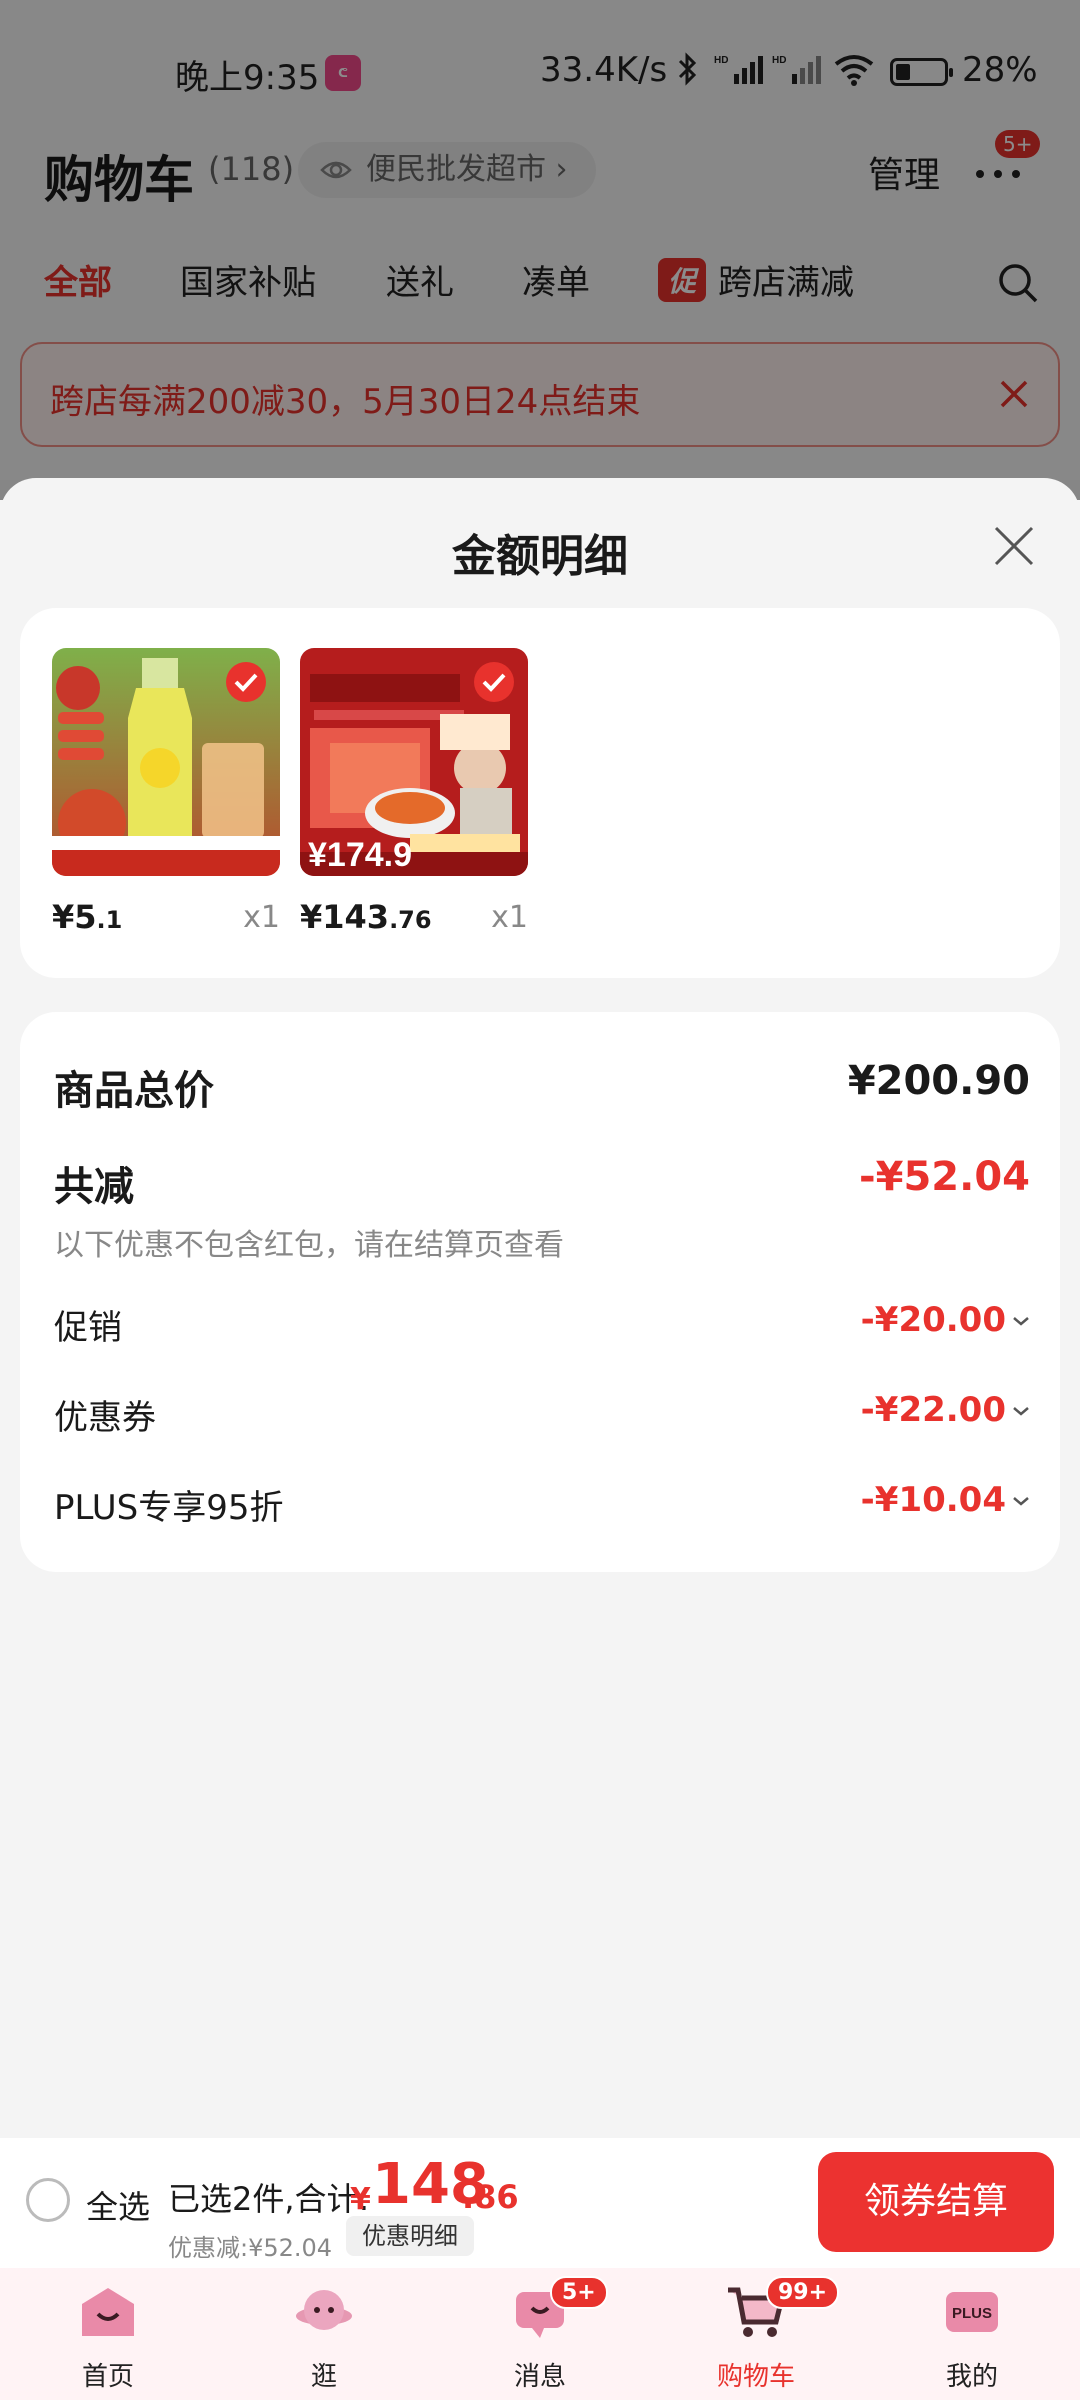 The image size is (1080, 2400). What do you see at coordinates (108, 2312) in the screenshot?
I see `home-icon` at bounding box center [108, 2312].